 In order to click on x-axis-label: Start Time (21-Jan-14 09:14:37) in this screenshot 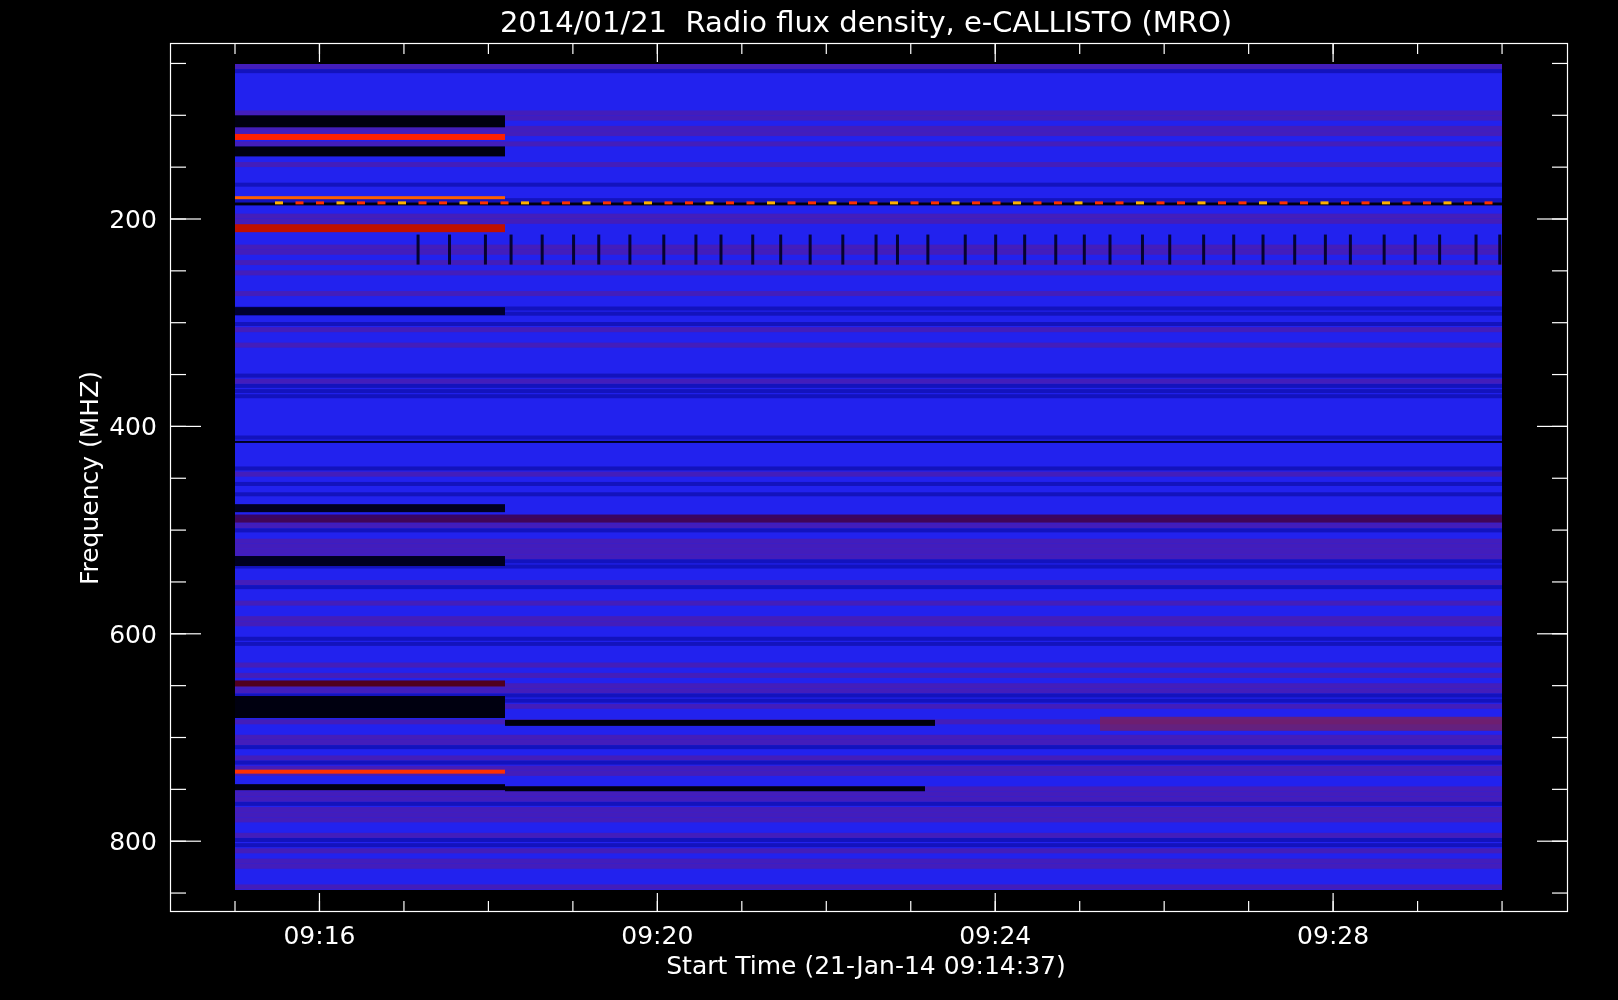, I will do `click(866, 965)`.